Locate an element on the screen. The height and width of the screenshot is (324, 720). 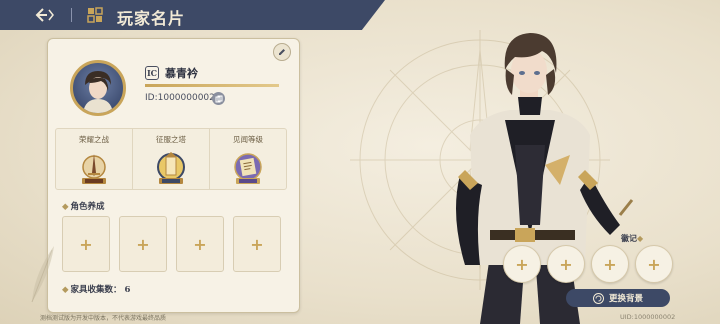
pencil-icon is located at coordinates (282, 52).